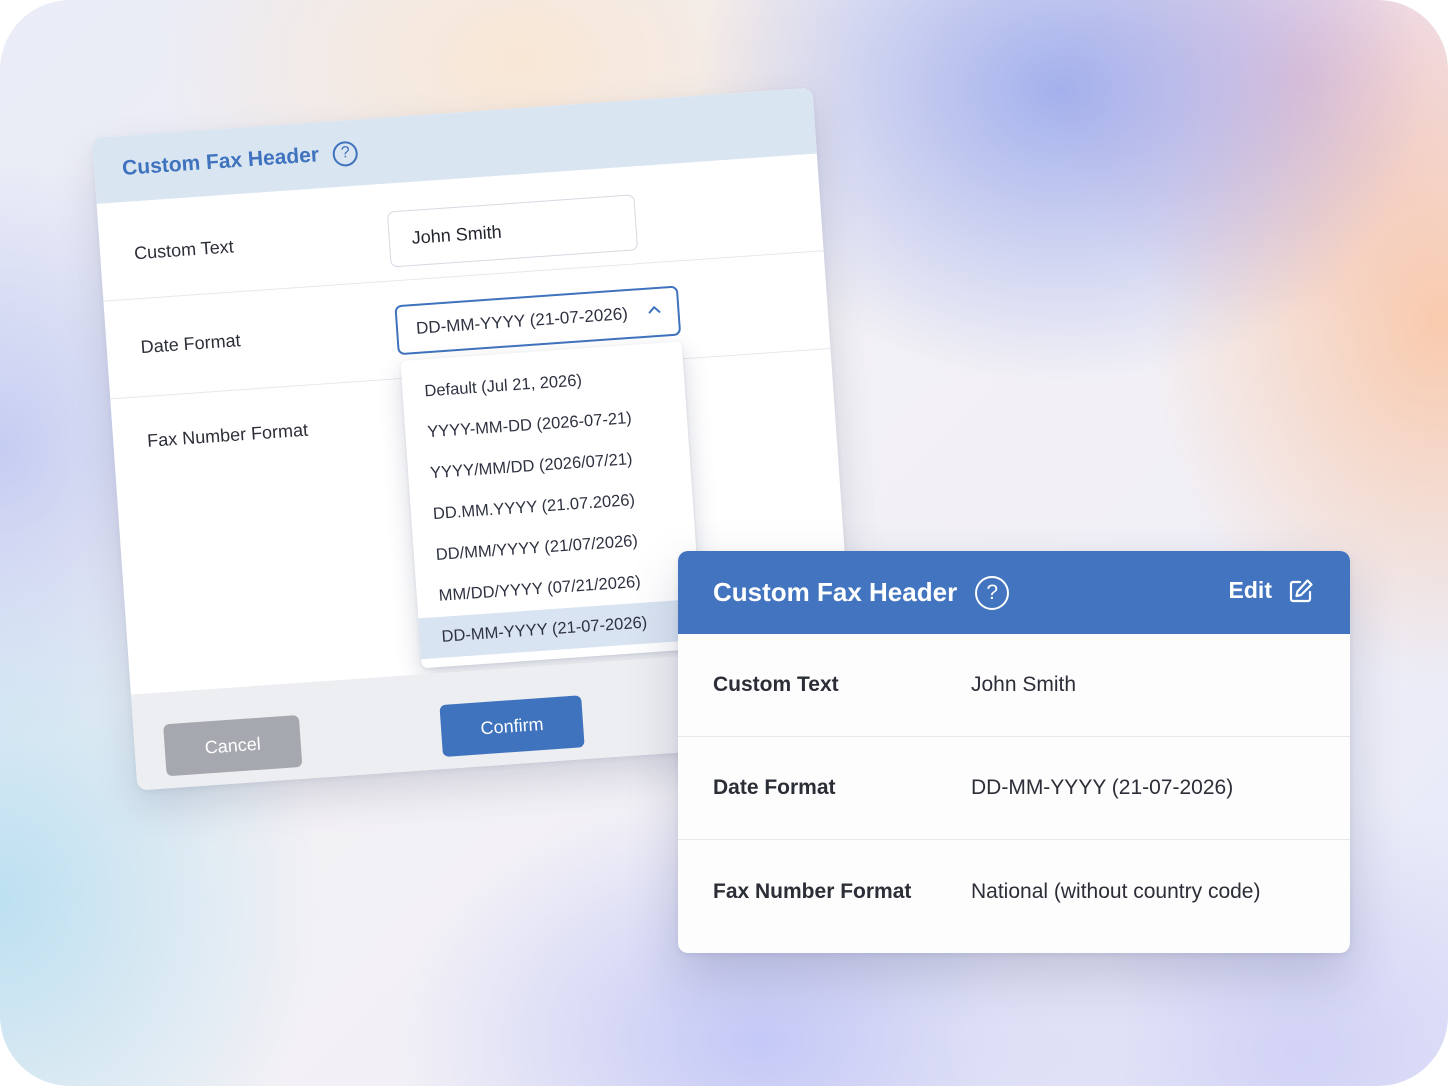 Image resolution: width=1448 pixels, height=1086 pixels. I want to click on summary-value: National (without country code), so click(1116, 891).